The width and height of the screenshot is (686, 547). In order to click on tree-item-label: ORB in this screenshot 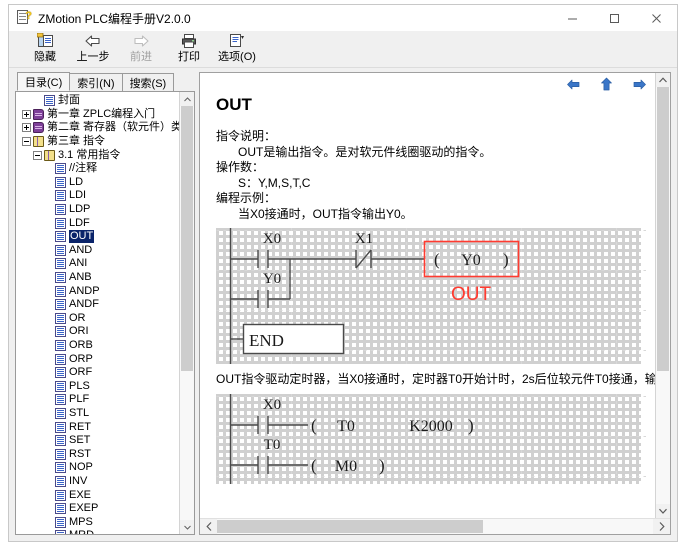, I will do `click(81, 344)`.